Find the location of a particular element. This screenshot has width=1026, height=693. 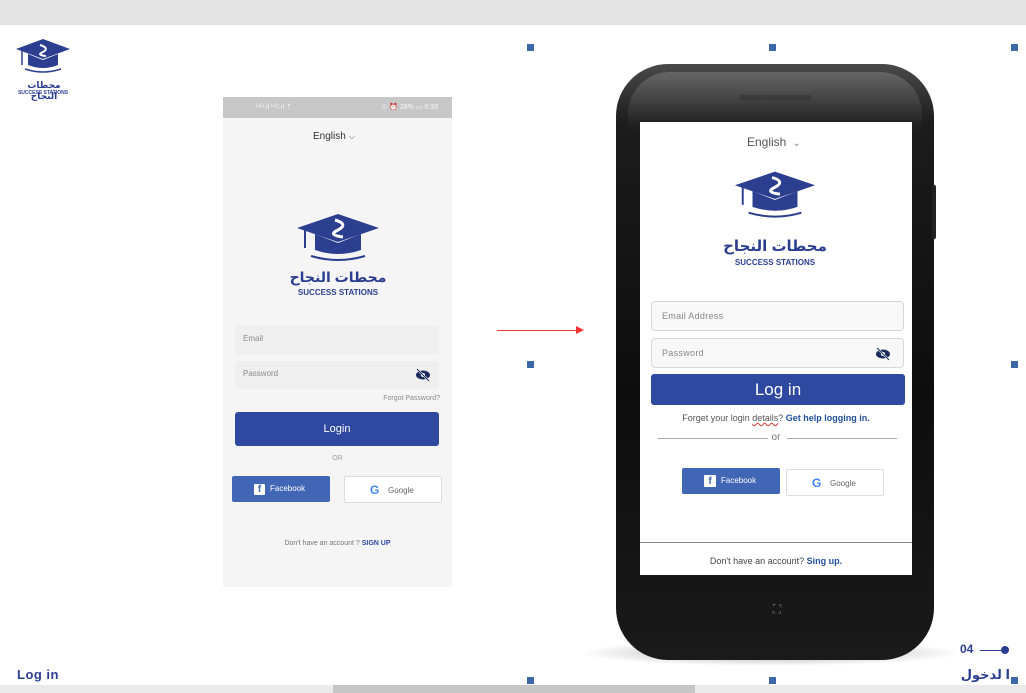

or-separator: or is located at coordinates (776, 437).